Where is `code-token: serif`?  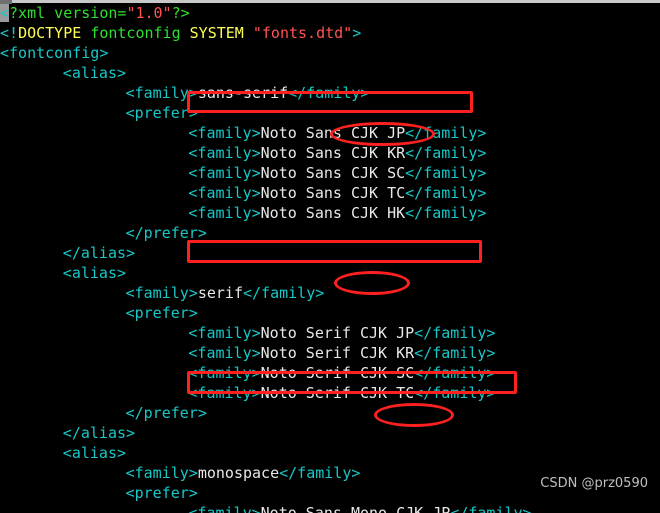 code-token: serif is located at coordinates (220, 293).